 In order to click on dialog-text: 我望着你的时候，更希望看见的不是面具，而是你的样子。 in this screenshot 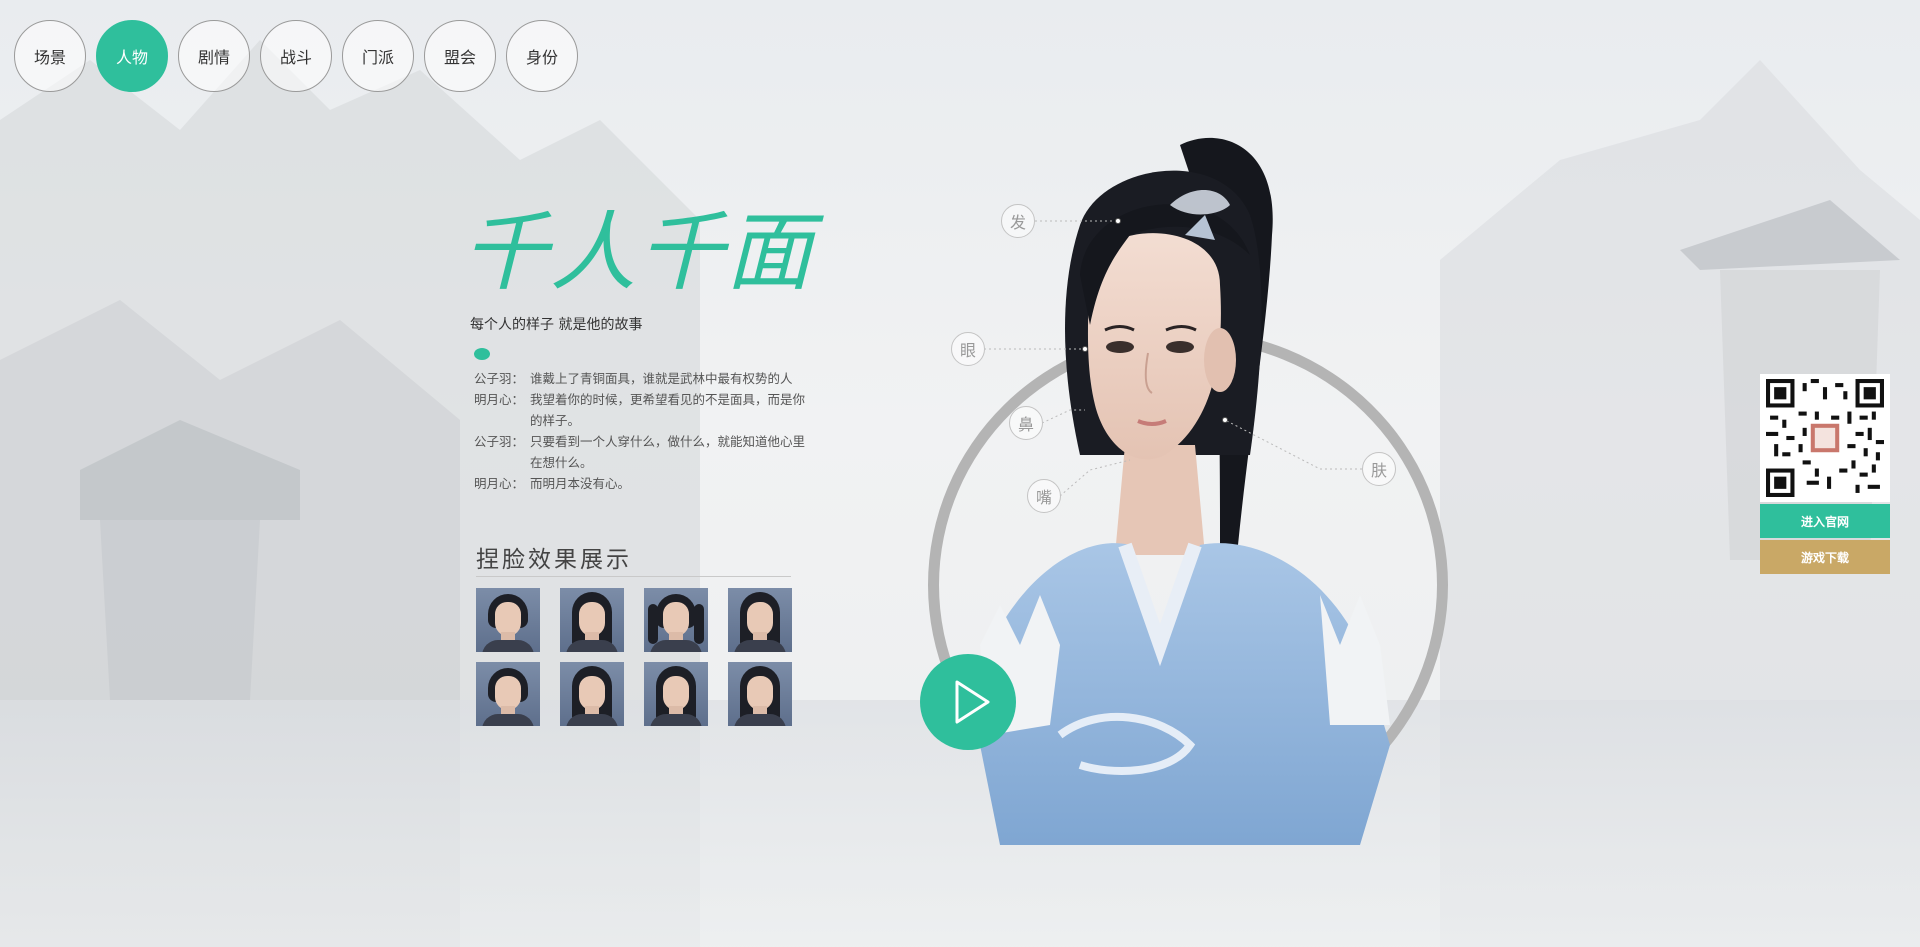, I will do `click(668, 410)`.